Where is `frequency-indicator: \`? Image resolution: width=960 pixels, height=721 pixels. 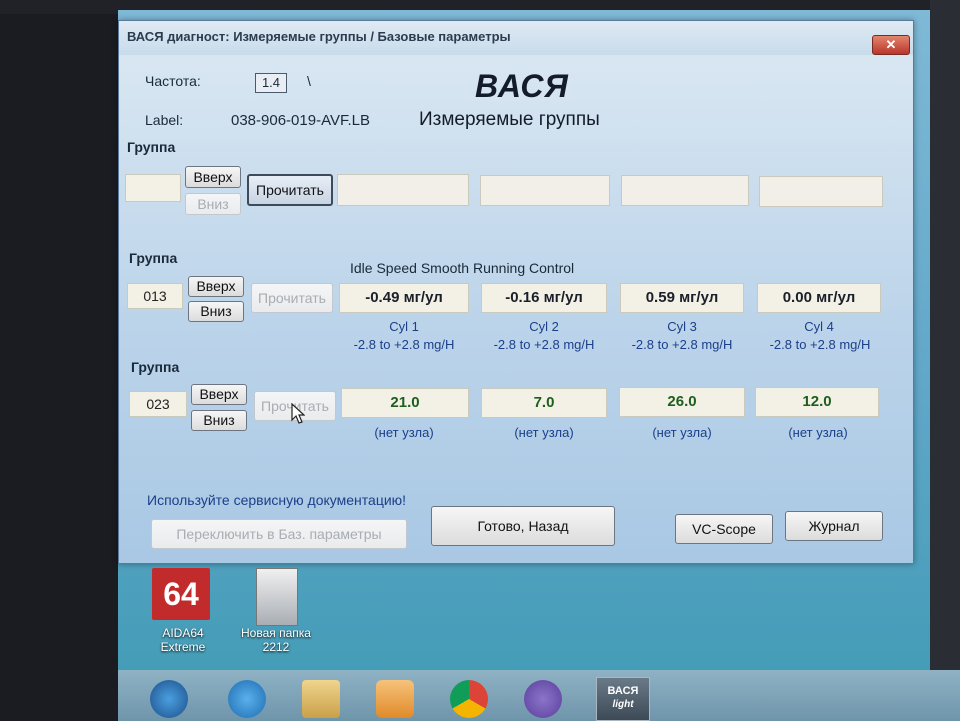 frequency-indicator: \ is located at coordinates (309, 81).